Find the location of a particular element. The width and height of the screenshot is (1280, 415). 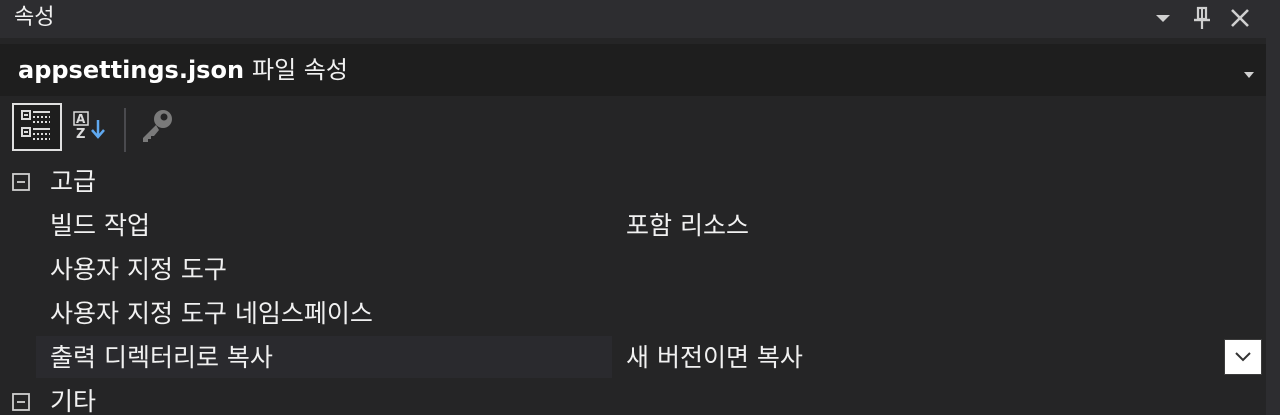

property-pages-button is located at coordinates (157, 127).